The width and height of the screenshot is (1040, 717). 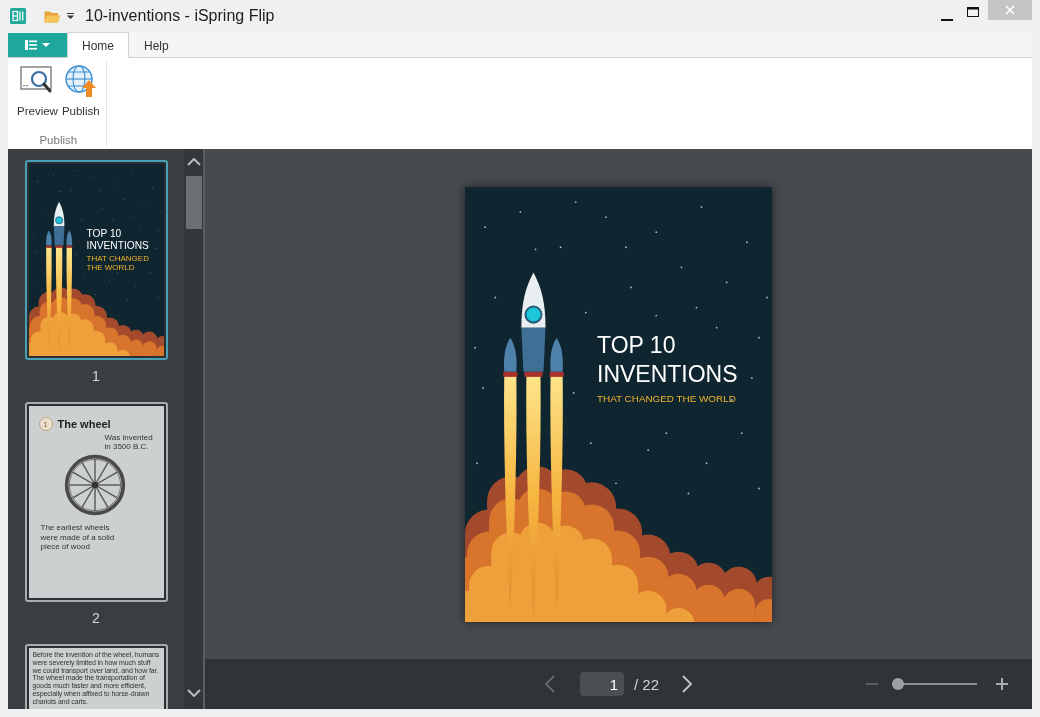 I want to click on ribbon-tab: Home, so click(x=98, y=45).